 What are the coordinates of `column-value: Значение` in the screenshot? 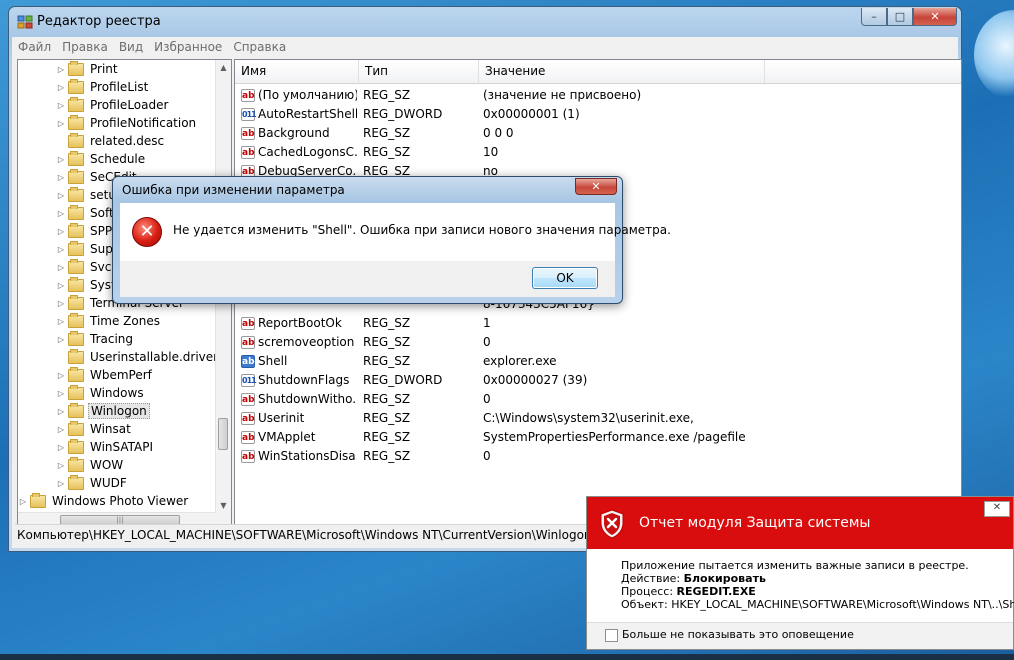 It's located at (622, 71).